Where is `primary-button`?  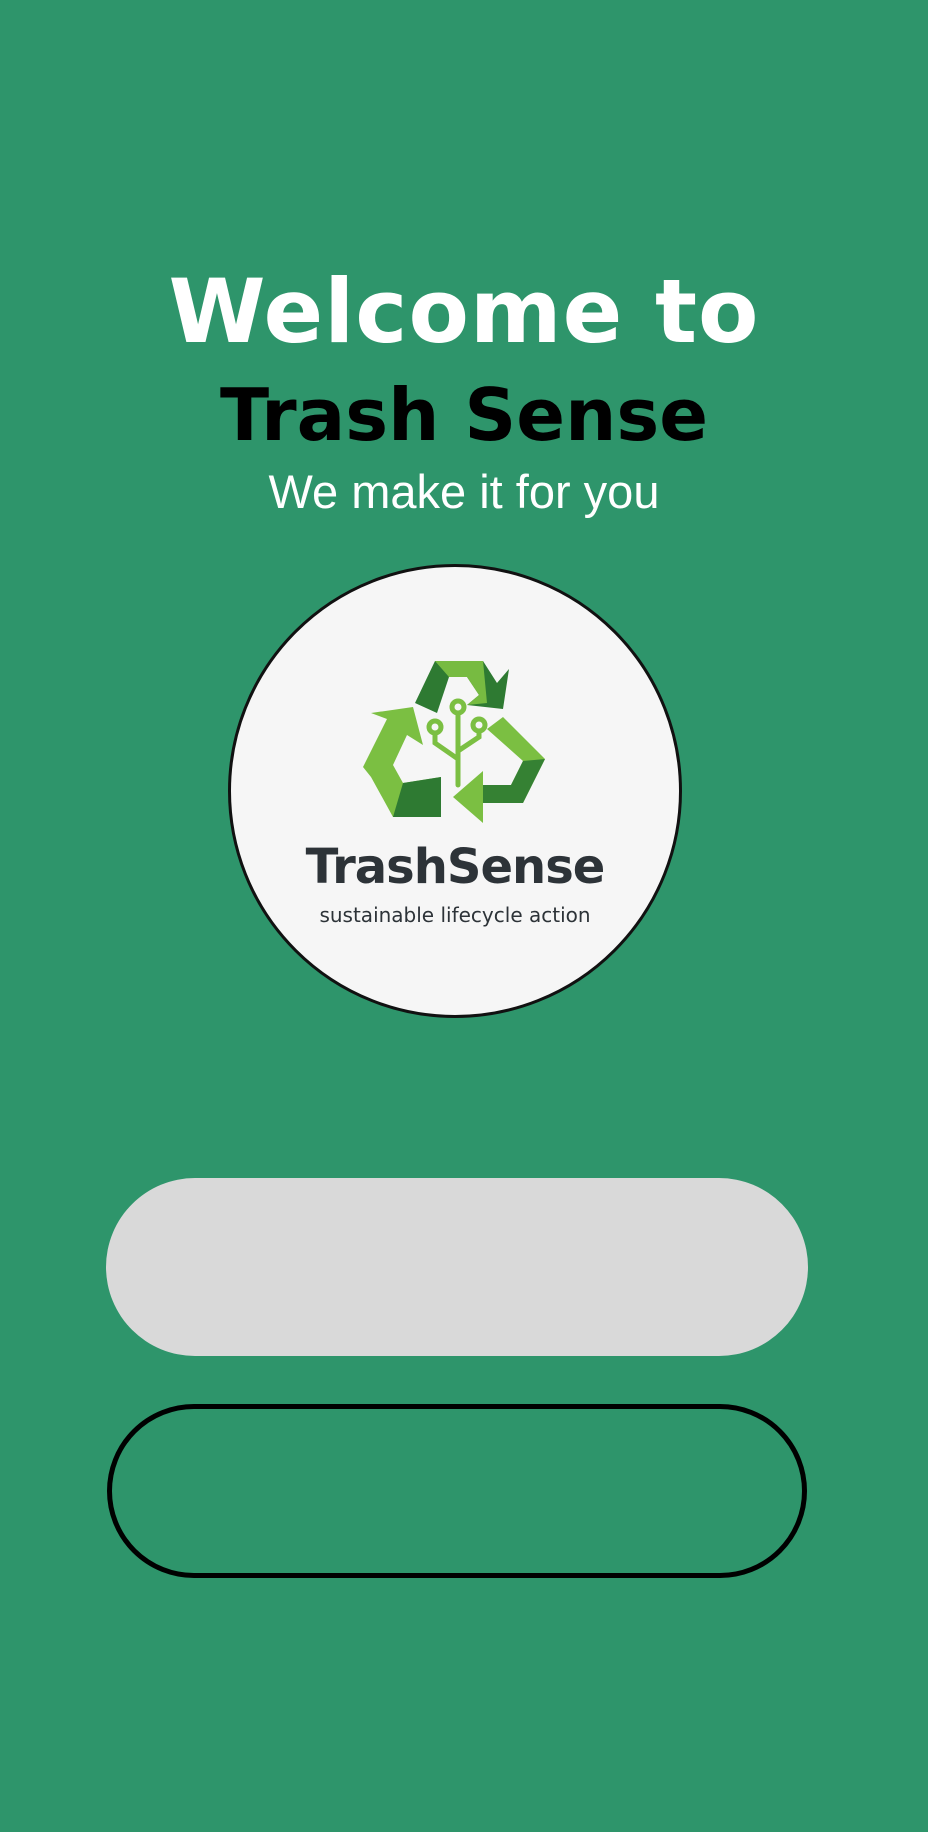 primary-button is located at coordinates (457, 1267).